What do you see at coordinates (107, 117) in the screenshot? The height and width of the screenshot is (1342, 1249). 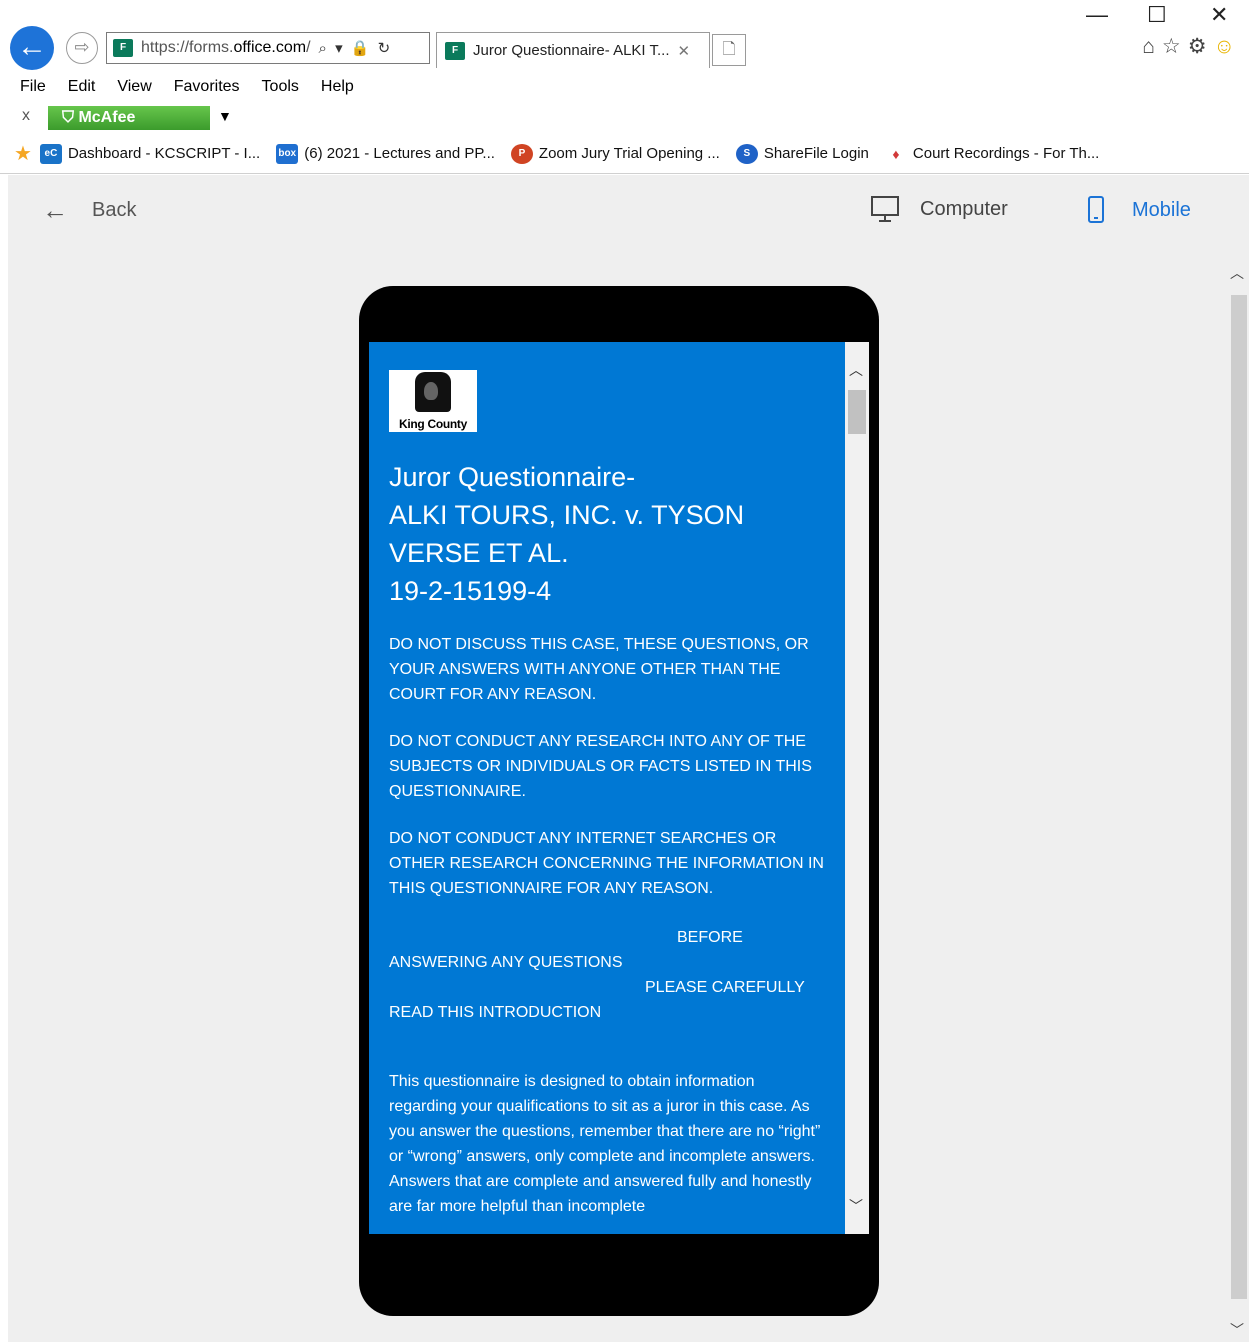 I see `mcafee-label: McAfee` at bounding box center [107, 117].